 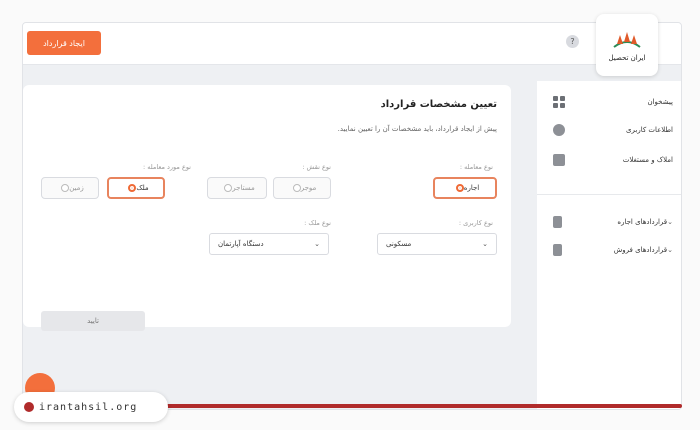 I want to click on radio-label: زمین, so click(x=76, y=188).